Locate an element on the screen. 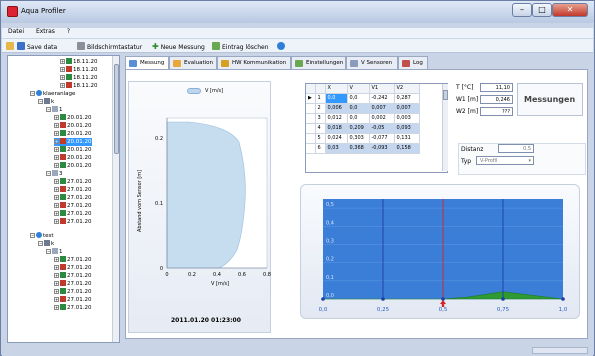 The height and width of the screenshot is (356, 595). tab-log: Log is located at coordinates (413, 62).